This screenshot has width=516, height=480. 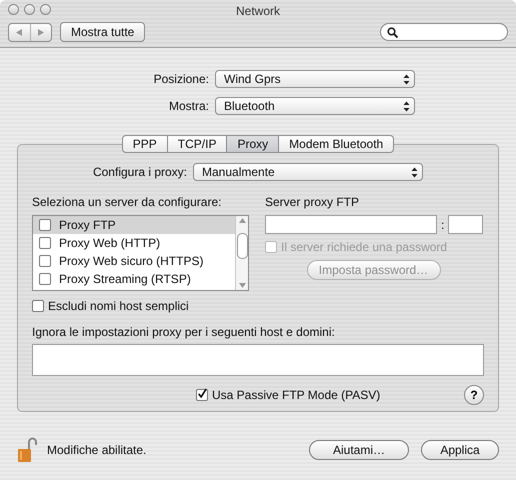 I want to click on tab: Modem Bluetooth, so click(x=336, y=144).